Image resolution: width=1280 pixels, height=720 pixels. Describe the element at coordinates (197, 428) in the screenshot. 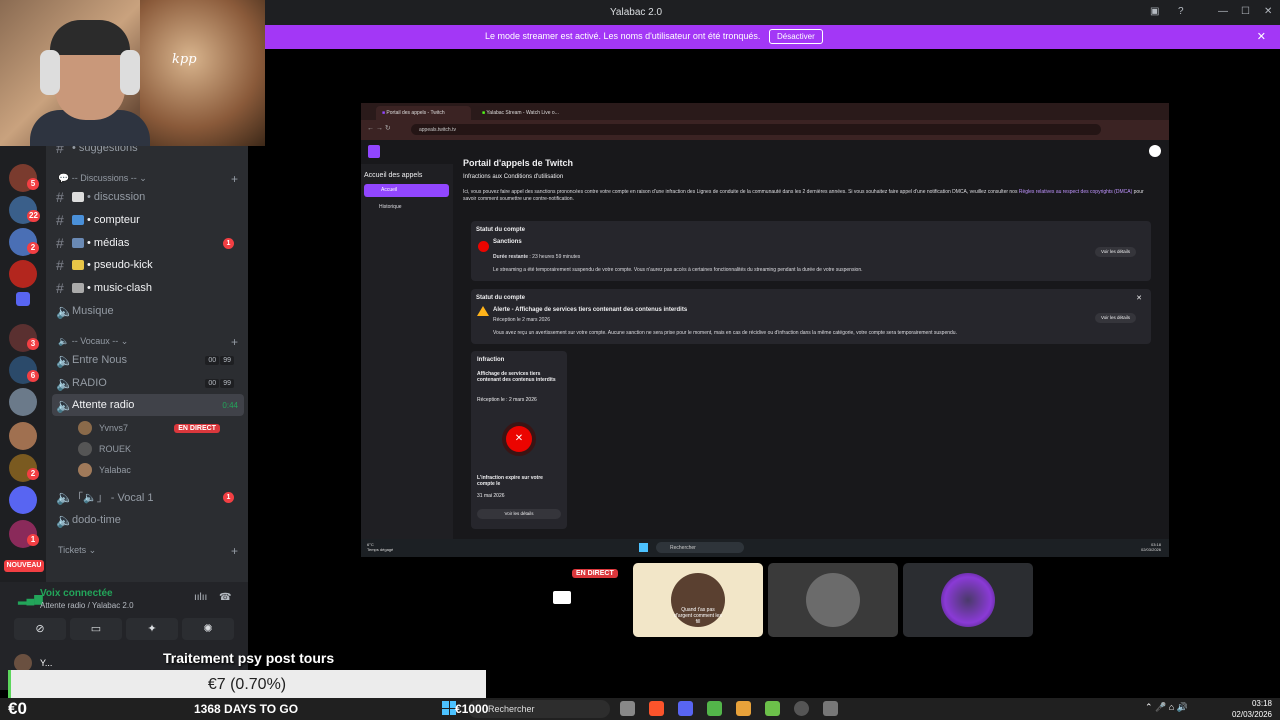

I see `live-badge: EN DIRECT` at that location.